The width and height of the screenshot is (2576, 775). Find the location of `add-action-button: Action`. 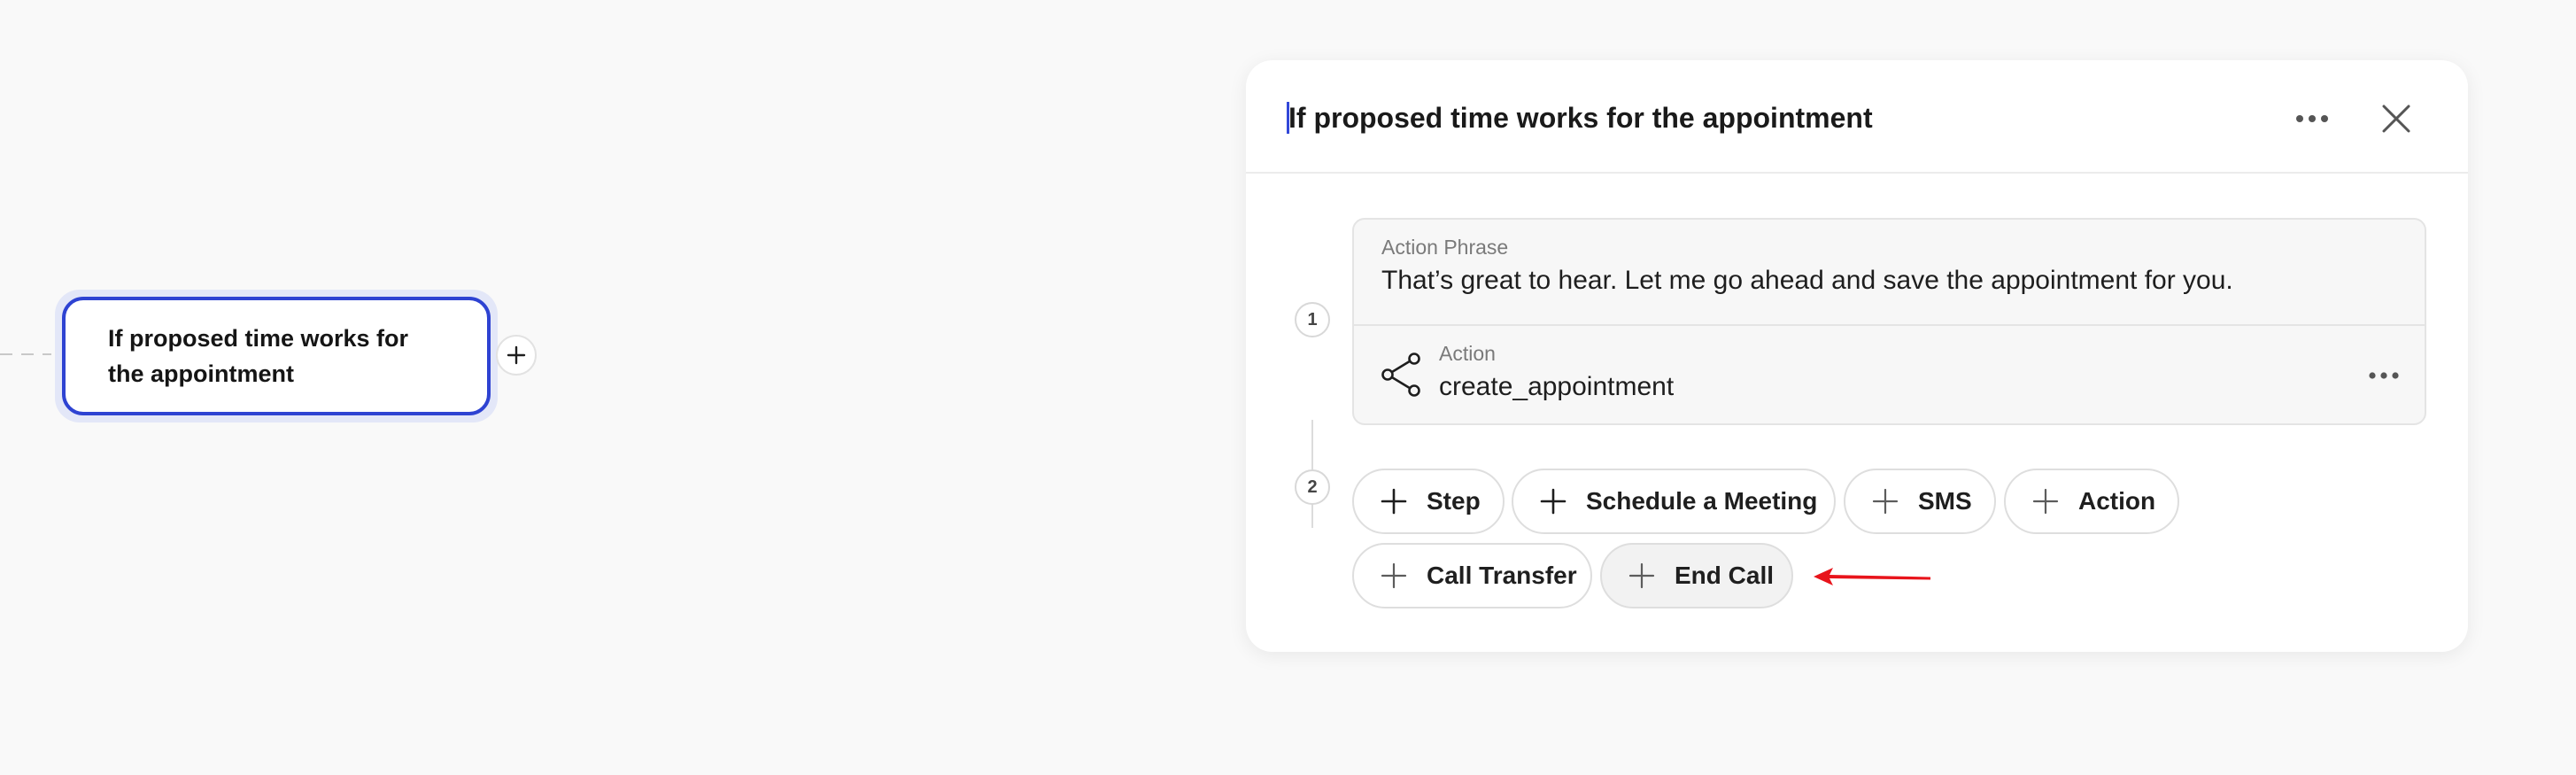

add-action-button: Action is located at coordinates (2091, 501).